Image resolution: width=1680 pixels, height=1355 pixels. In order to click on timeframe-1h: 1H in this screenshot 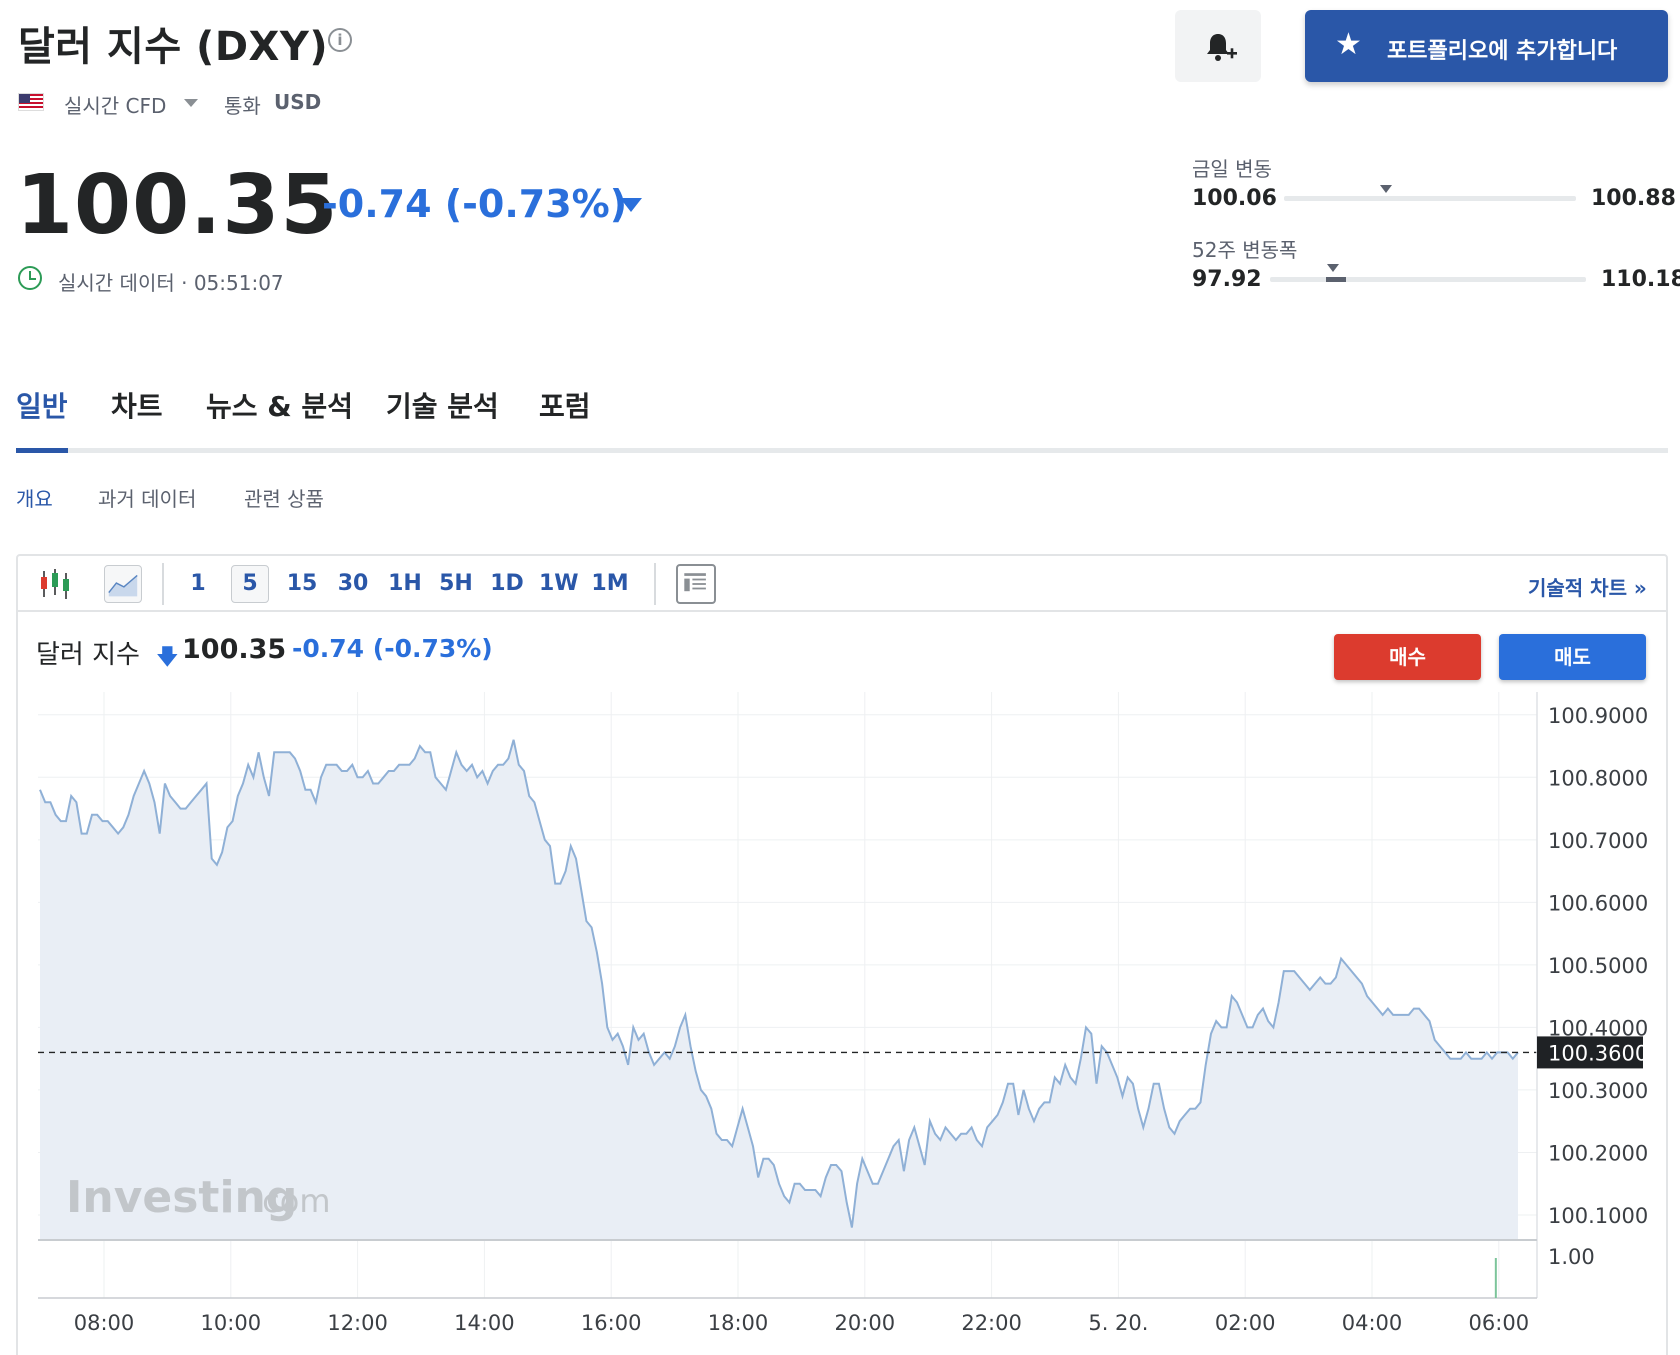, I will do `click(405, 583)`.